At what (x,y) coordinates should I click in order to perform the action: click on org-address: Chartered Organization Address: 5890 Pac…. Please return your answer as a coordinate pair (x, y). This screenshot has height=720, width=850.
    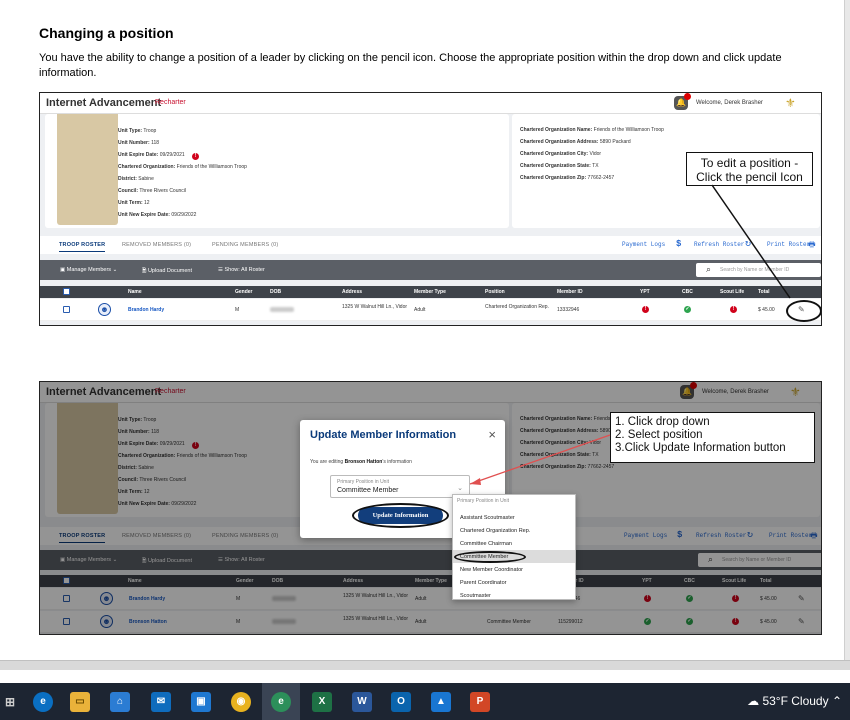
    Looking at the image, I should click on (575, 142).